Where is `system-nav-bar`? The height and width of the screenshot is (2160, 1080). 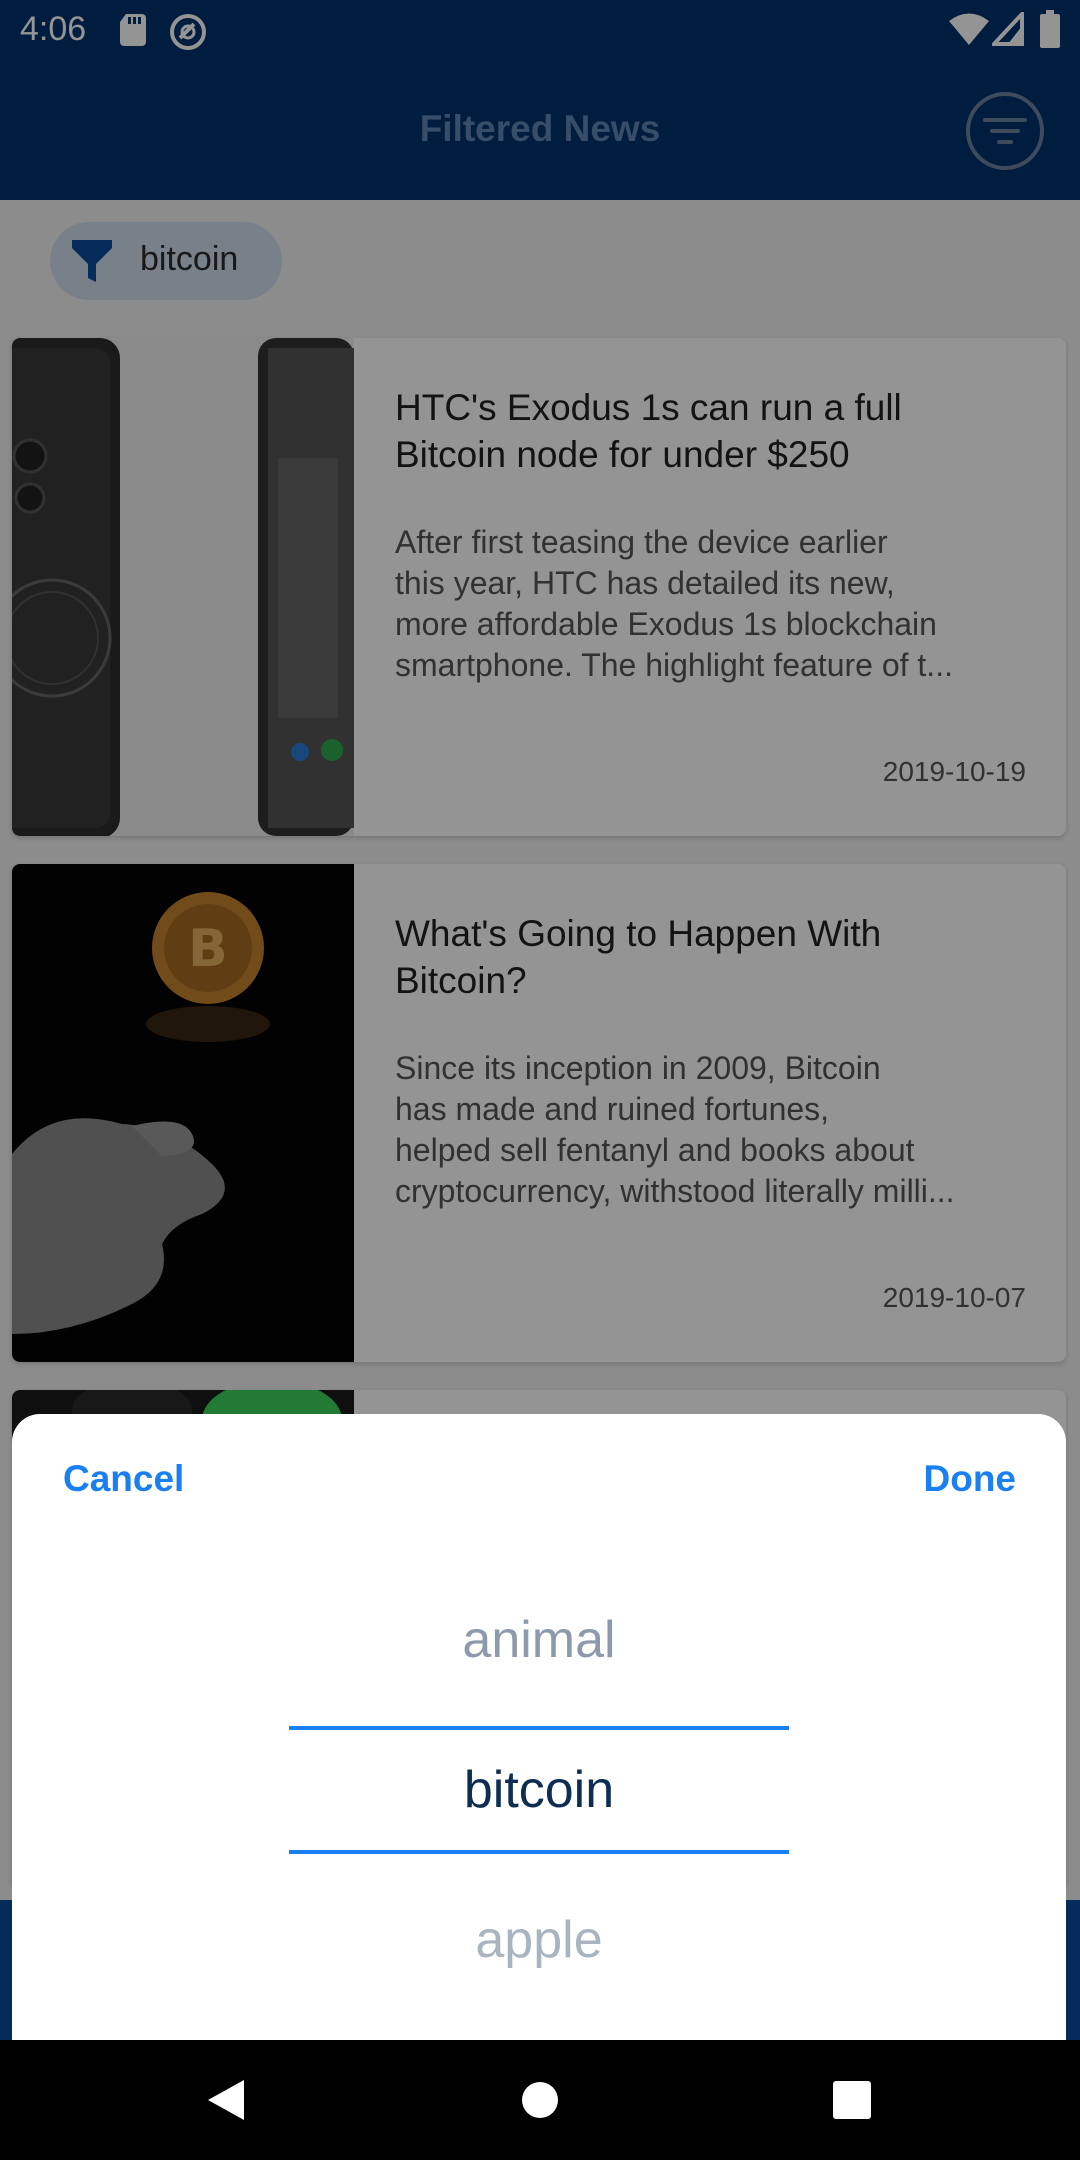 system-nav-bar is located at coordinates (540, 2100).